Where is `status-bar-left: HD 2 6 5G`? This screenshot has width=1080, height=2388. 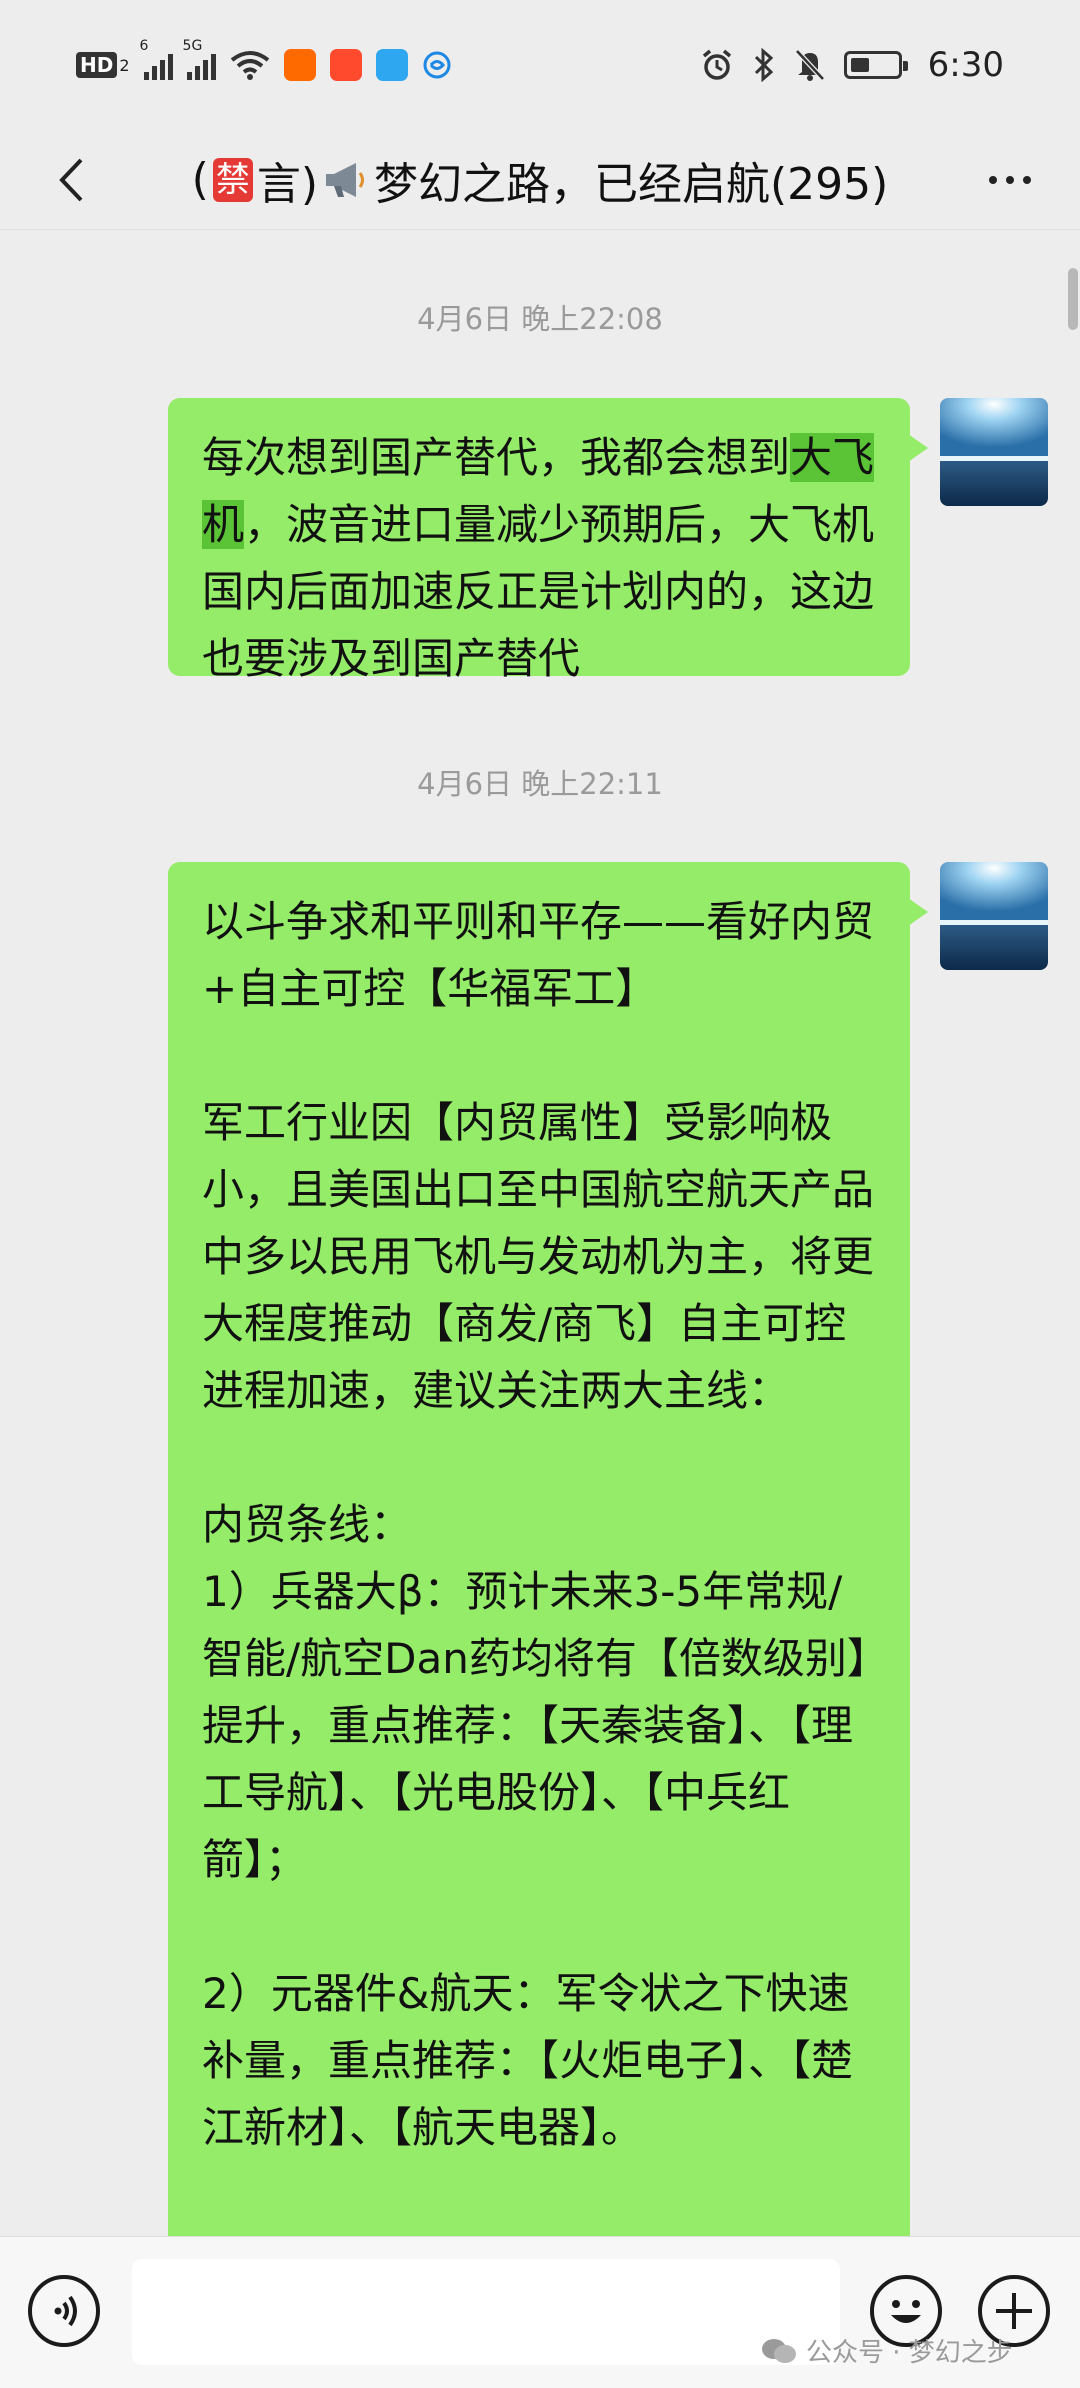 status-bar-left: HD 2 6 5G is located at coordinates (264, 59).